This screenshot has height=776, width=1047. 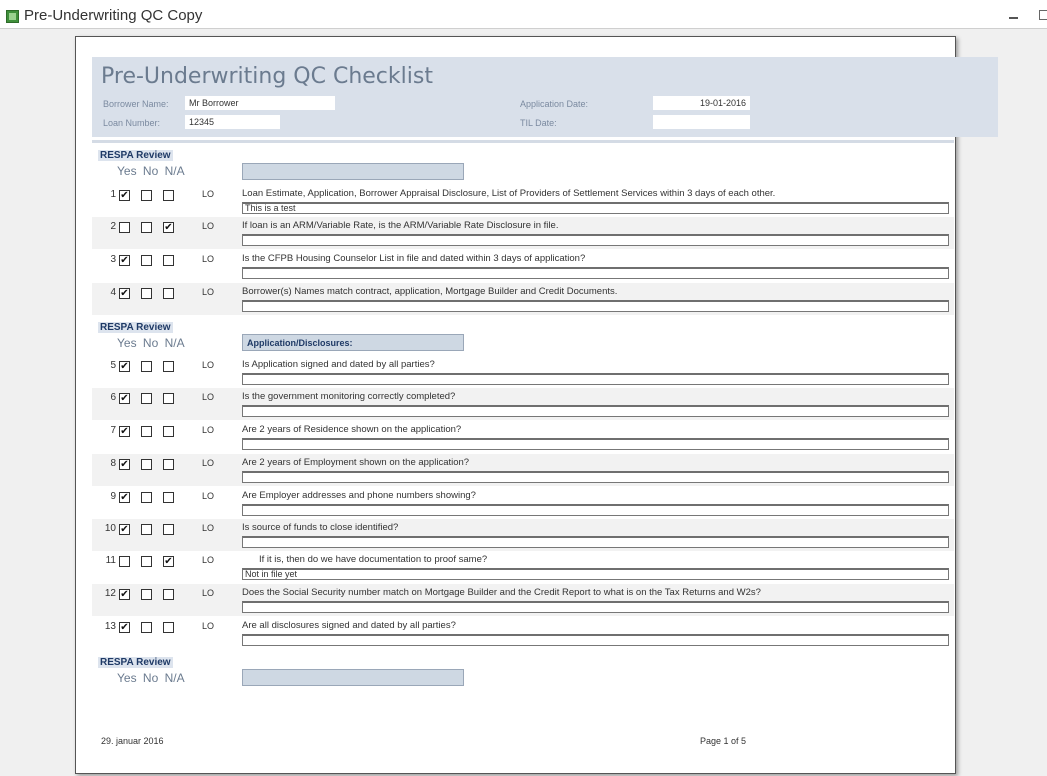 What do you see at coordinates (538, 123) in the screenshot?
I see `til-date-label: TIL Date:` at bounding box center [538, 123].